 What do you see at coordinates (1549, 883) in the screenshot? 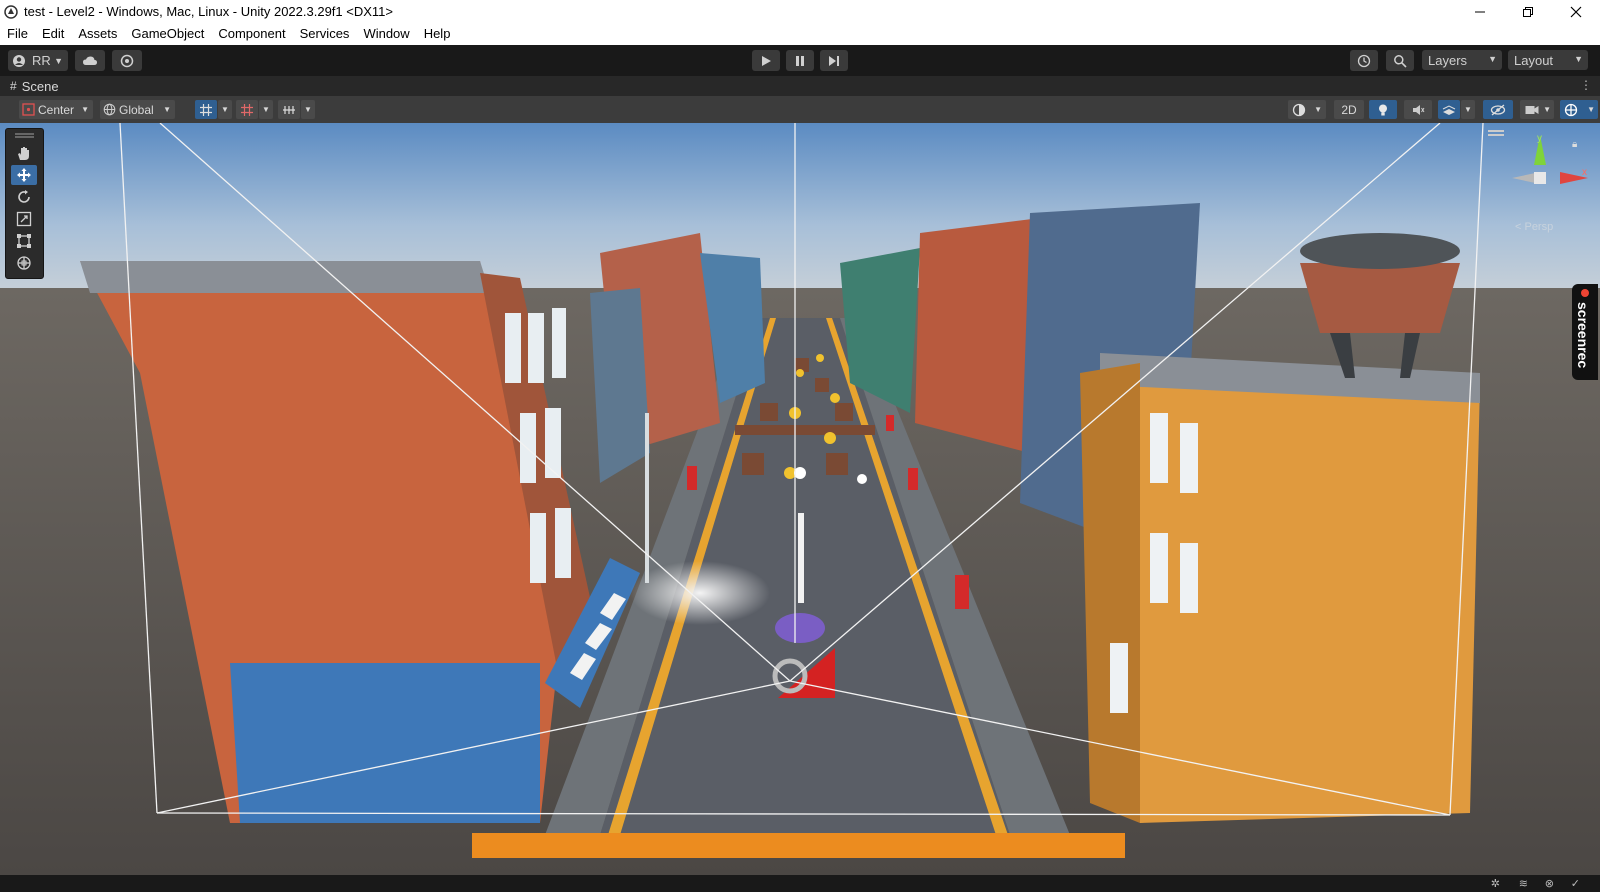
I see `network-icon: ⊗` at bounding box center [1549, 883].